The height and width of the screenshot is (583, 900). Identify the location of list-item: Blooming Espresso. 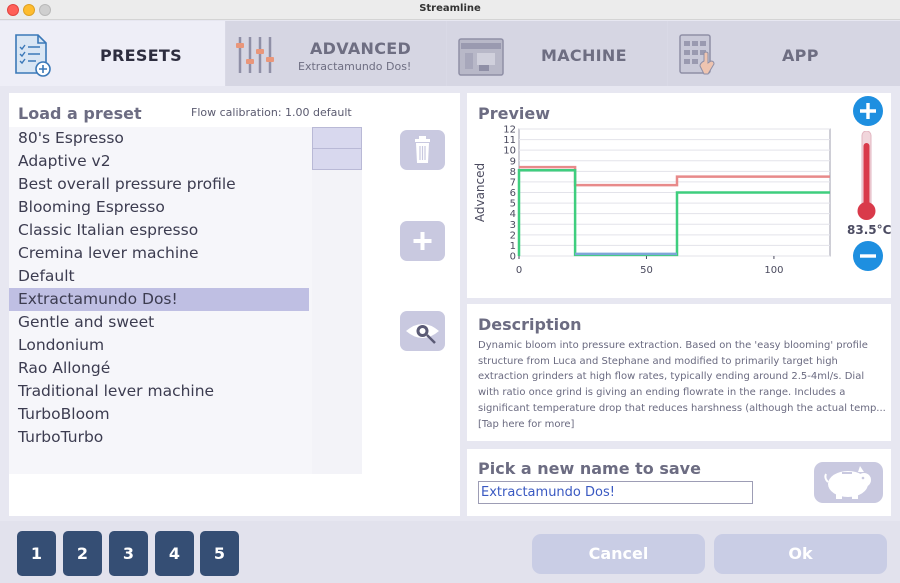
(159, 207).